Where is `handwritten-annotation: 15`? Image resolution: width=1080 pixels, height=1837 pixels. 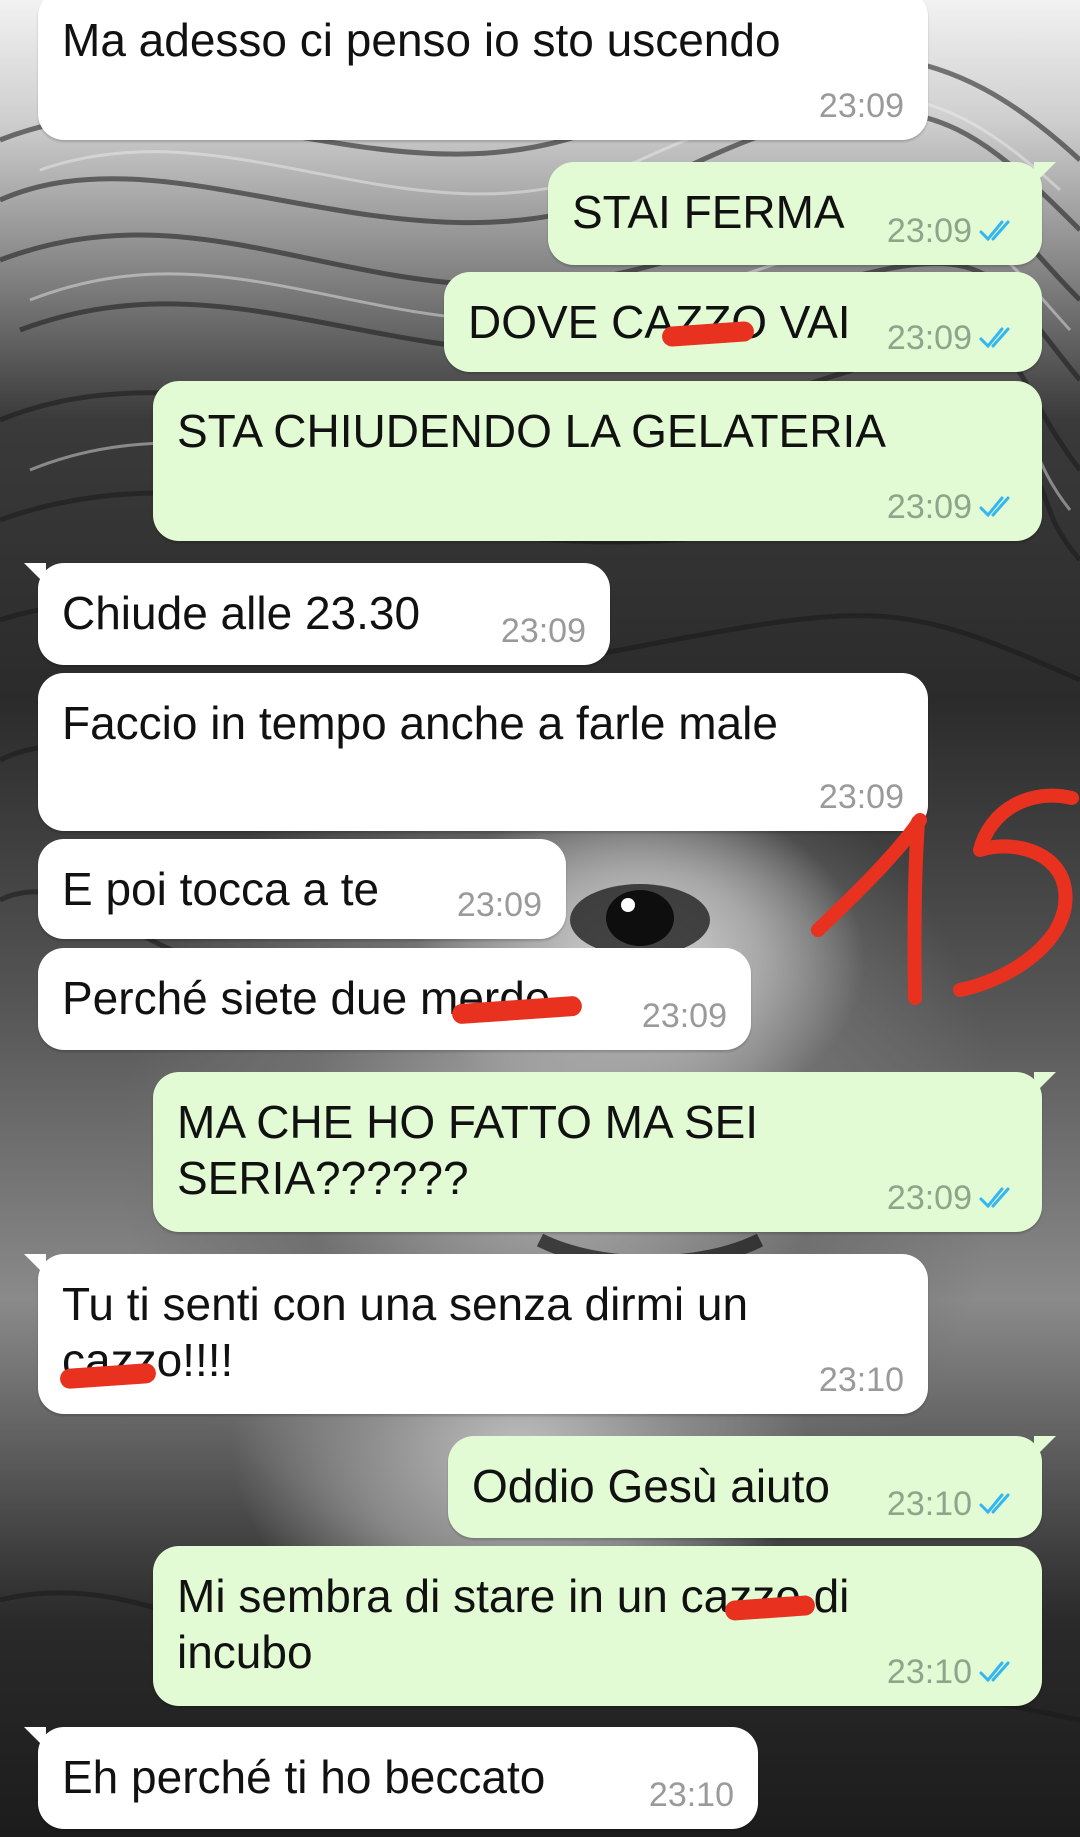 handwritten-annotation: 15 is located at coordinates (945, 896).